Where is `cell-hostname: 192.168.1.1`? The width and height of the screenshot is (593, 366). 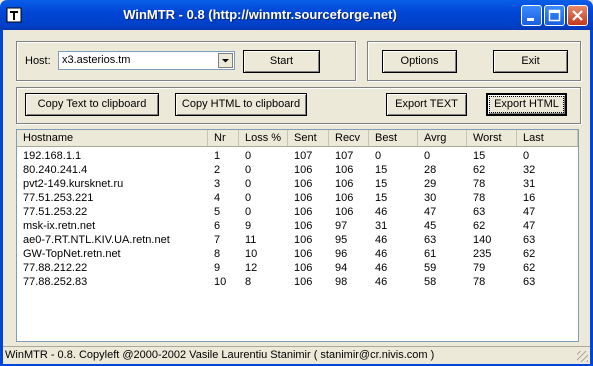
cell-hostname: 192.168.1.1 is located at coordinates (52, 156).